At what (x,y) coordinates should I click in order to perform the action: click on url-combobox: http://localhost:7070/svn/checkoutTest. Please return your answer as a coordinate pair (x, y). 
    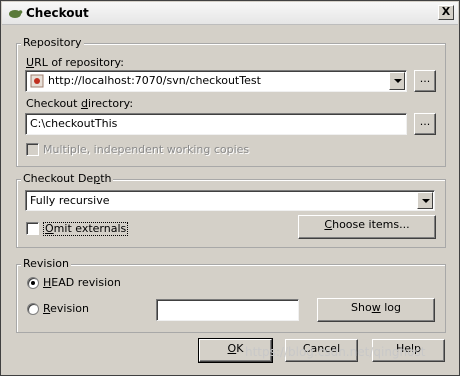
    Looking at the image, I should click on (216, 81).